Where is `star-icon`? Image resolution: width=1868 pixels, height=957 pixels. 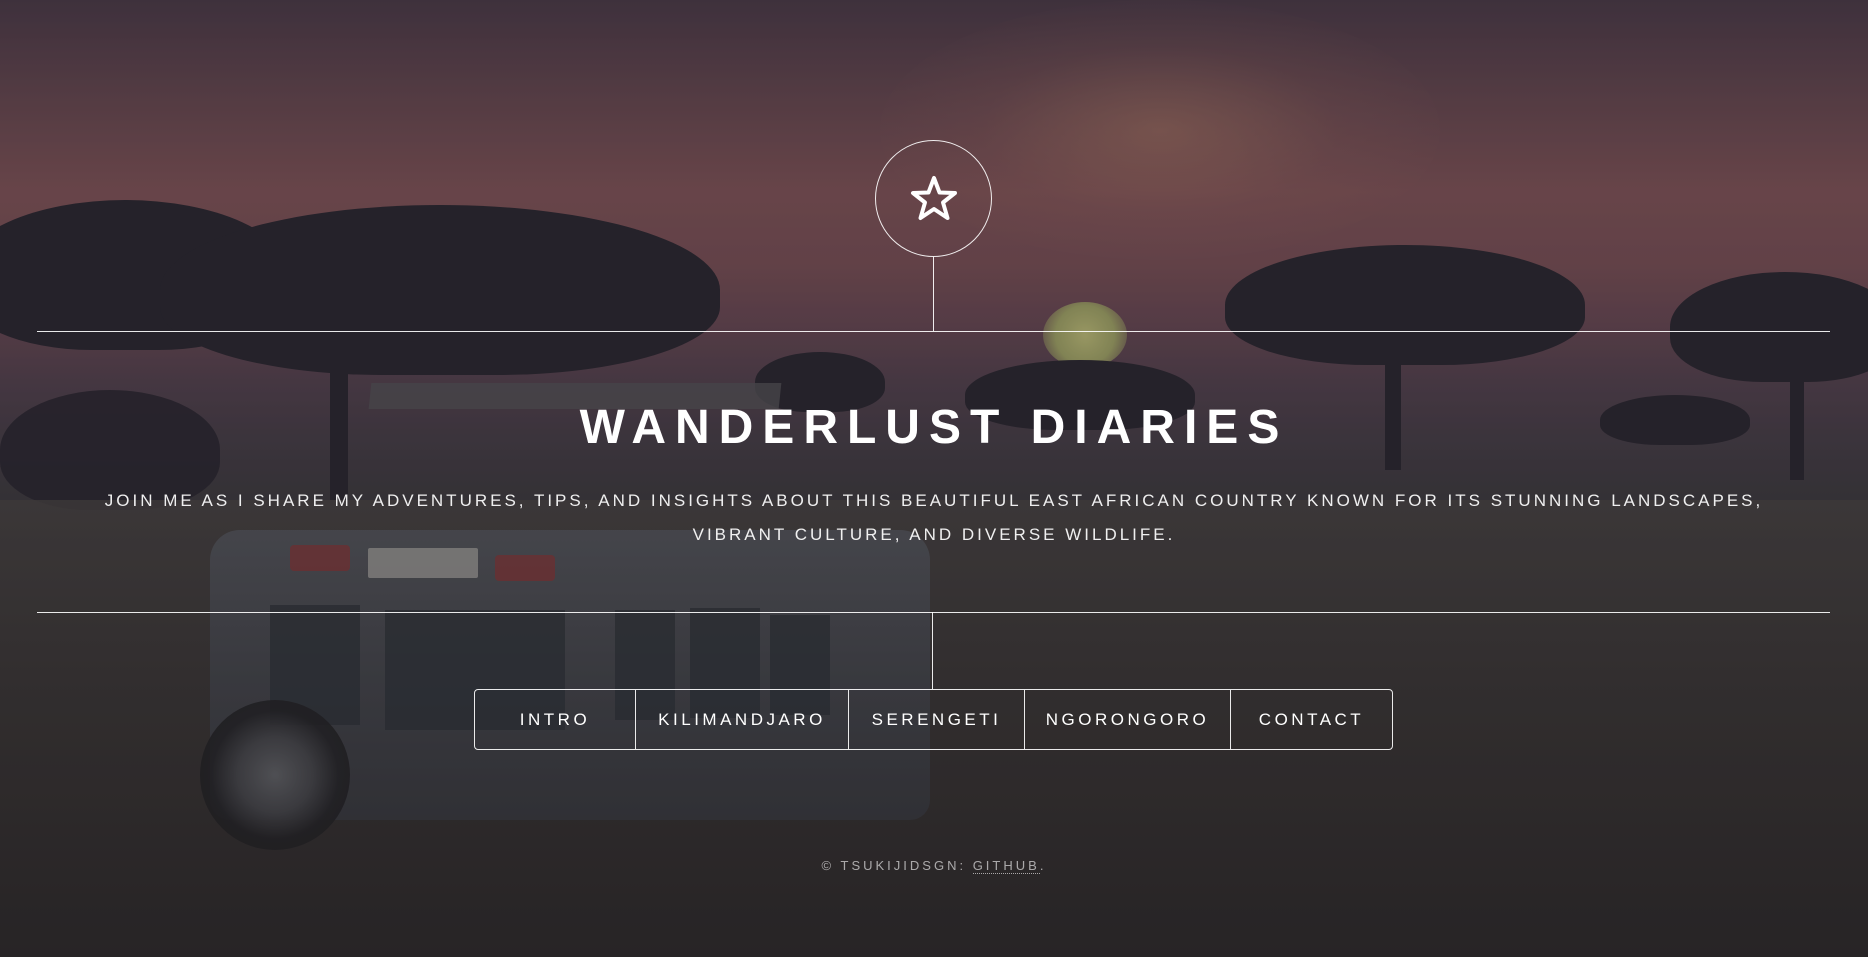 star-icon is located at coordinates (933, 197).